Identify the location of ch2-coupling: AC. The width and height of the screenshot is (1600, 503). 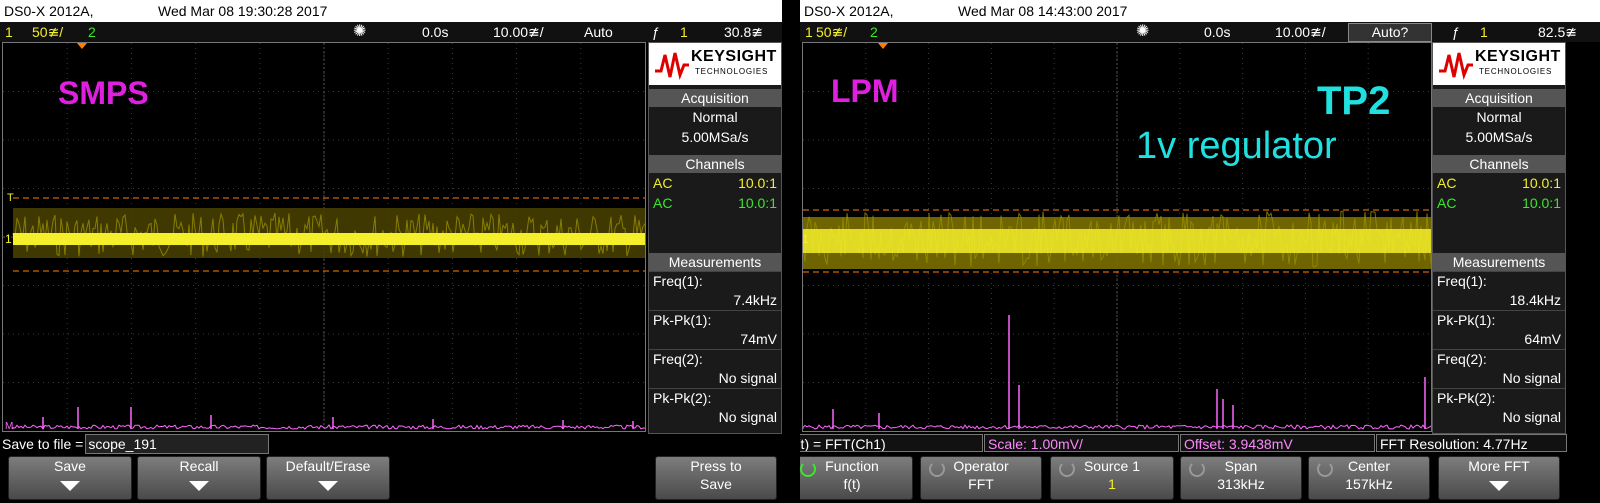
(663, 203).